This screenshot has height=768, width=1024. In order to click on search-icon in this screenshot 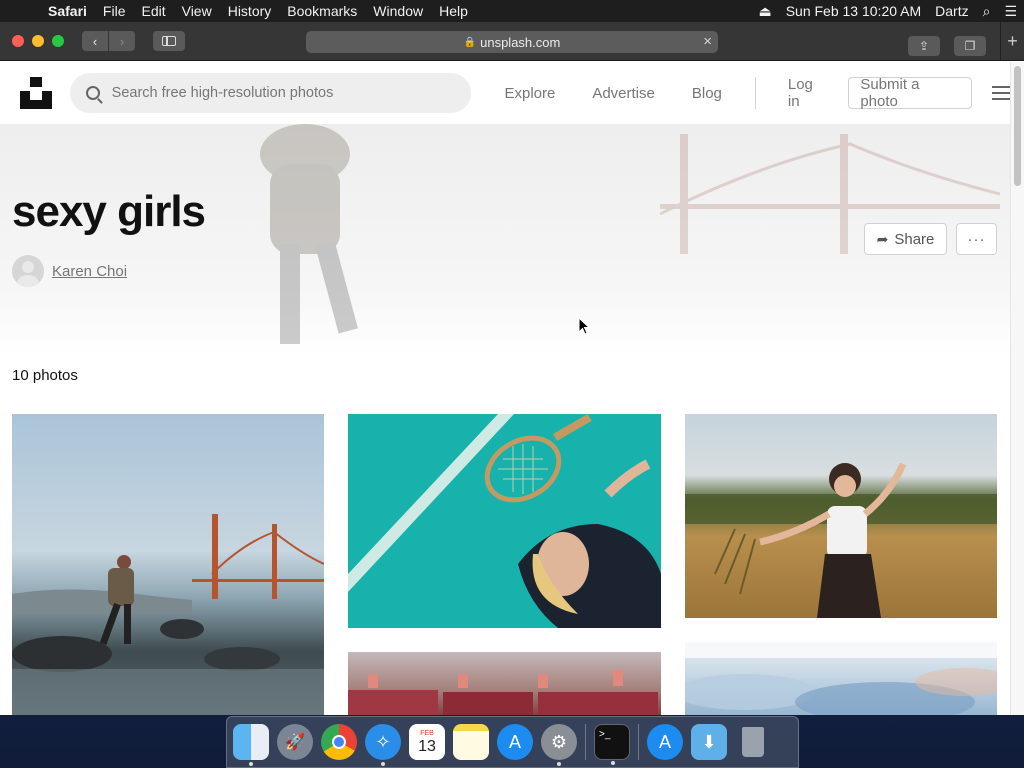, I will do `click(92, 93)`.